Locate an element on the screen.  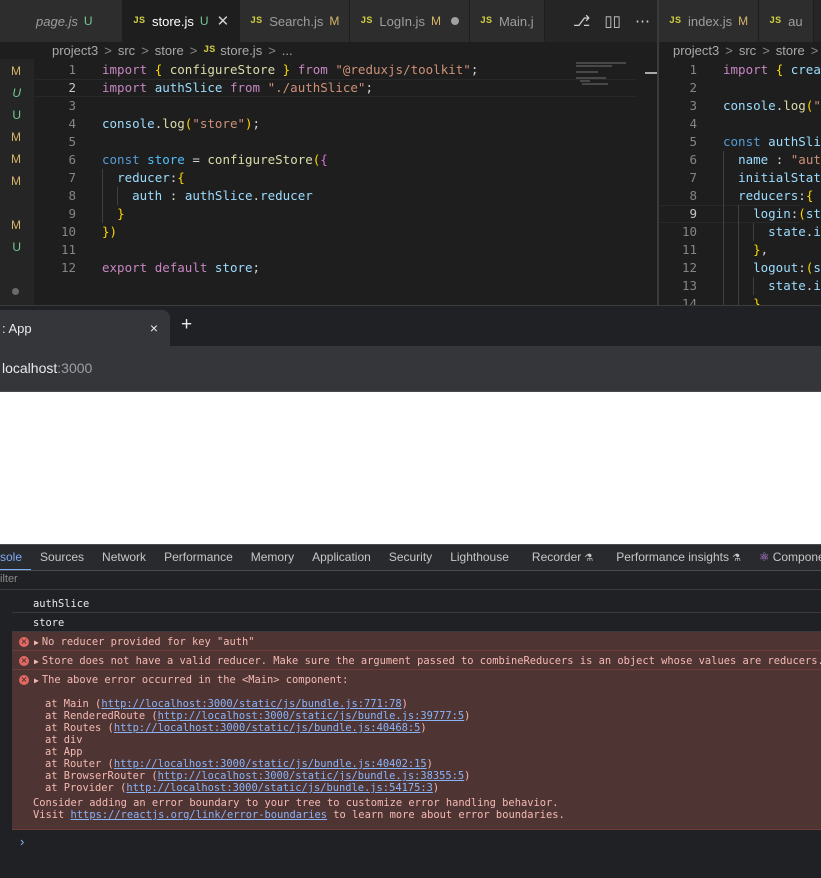
line-number: 11 is located at coordinates (68, 249).